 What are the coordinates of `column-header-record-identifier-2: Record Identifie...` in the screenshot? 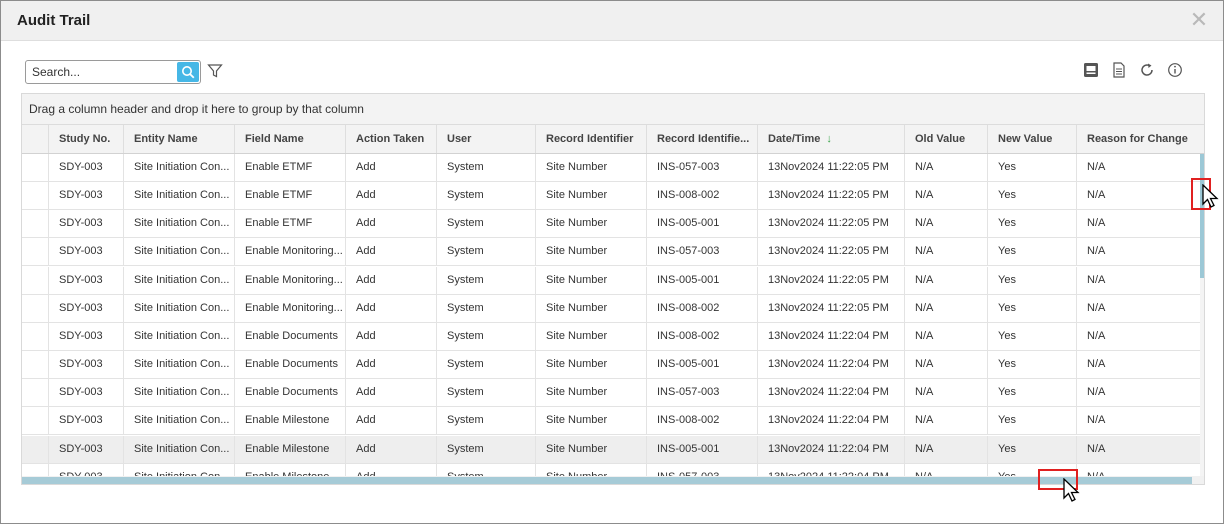 It's located at (701, 139).